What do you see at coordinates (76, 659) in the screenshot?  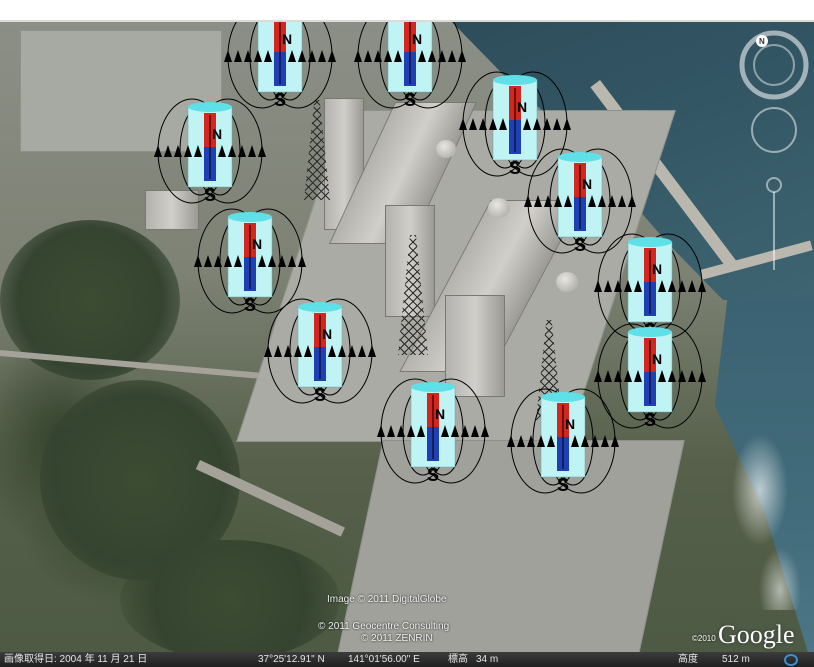 I see `capture-date: 画像取得日: 2004 年 11 月 21 日` at bounding box center [76, 659].